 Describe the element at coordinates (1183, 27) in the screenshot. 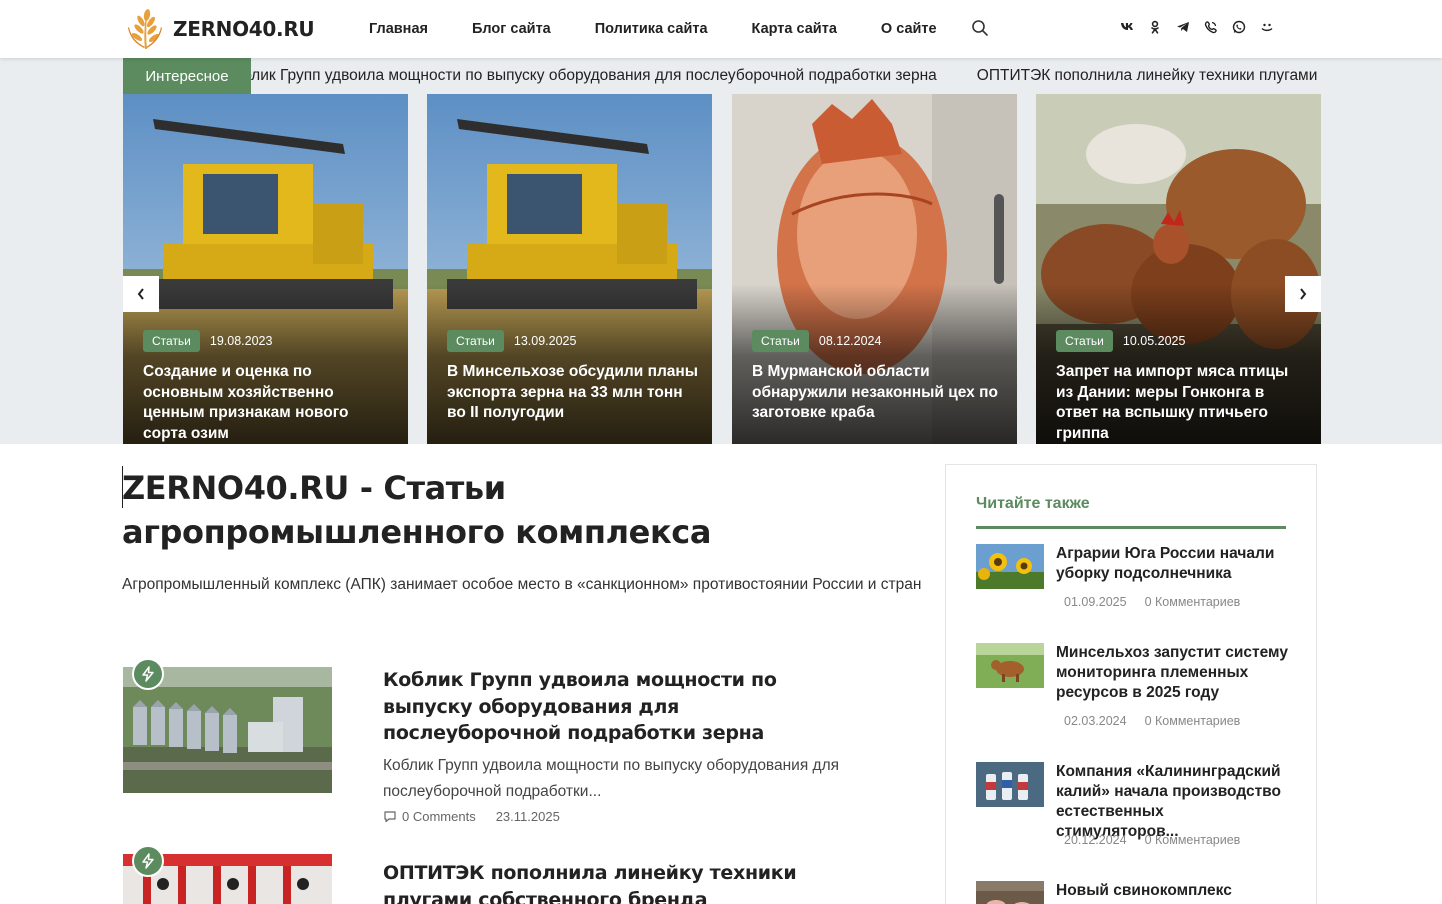

I see `telegram-icon` at that location.